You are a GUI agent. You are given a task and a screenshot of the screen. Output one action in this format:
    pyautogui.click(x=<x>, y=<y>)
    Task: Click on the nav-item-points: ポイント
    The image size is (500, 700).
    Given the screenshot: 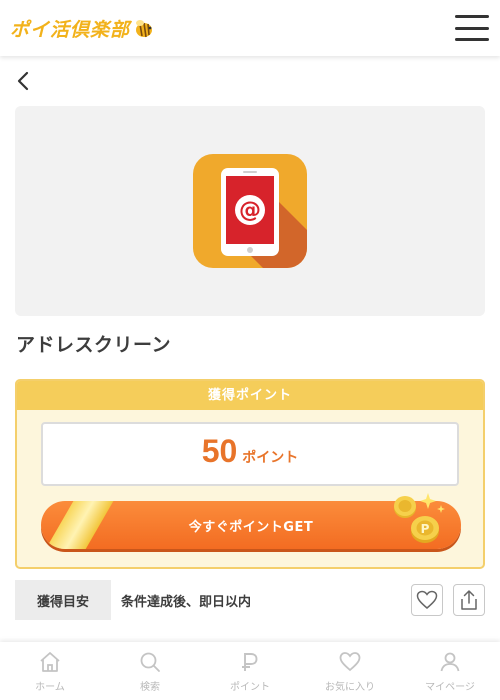 What is the action you would take?
    pyautogui.click(x=250, y=671)
    